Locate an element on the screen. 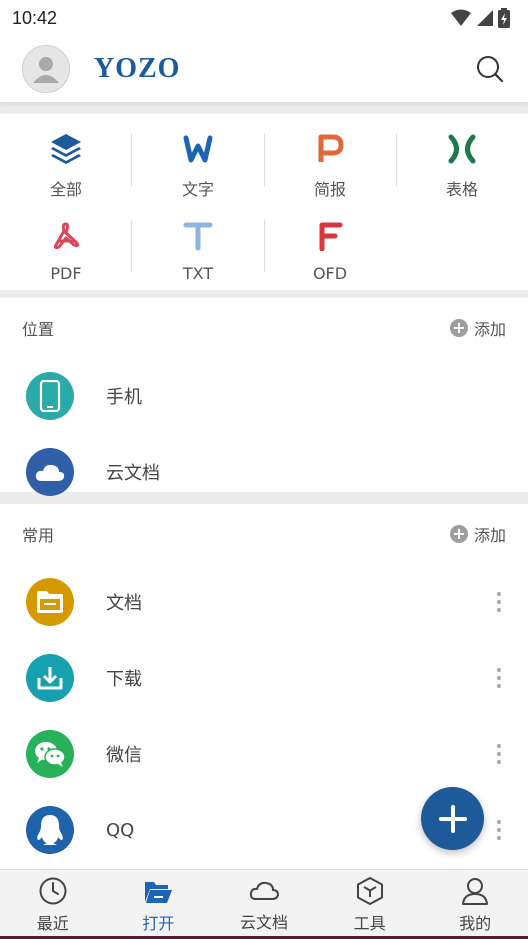  wifi-icon is located at coordinates (461, 17).